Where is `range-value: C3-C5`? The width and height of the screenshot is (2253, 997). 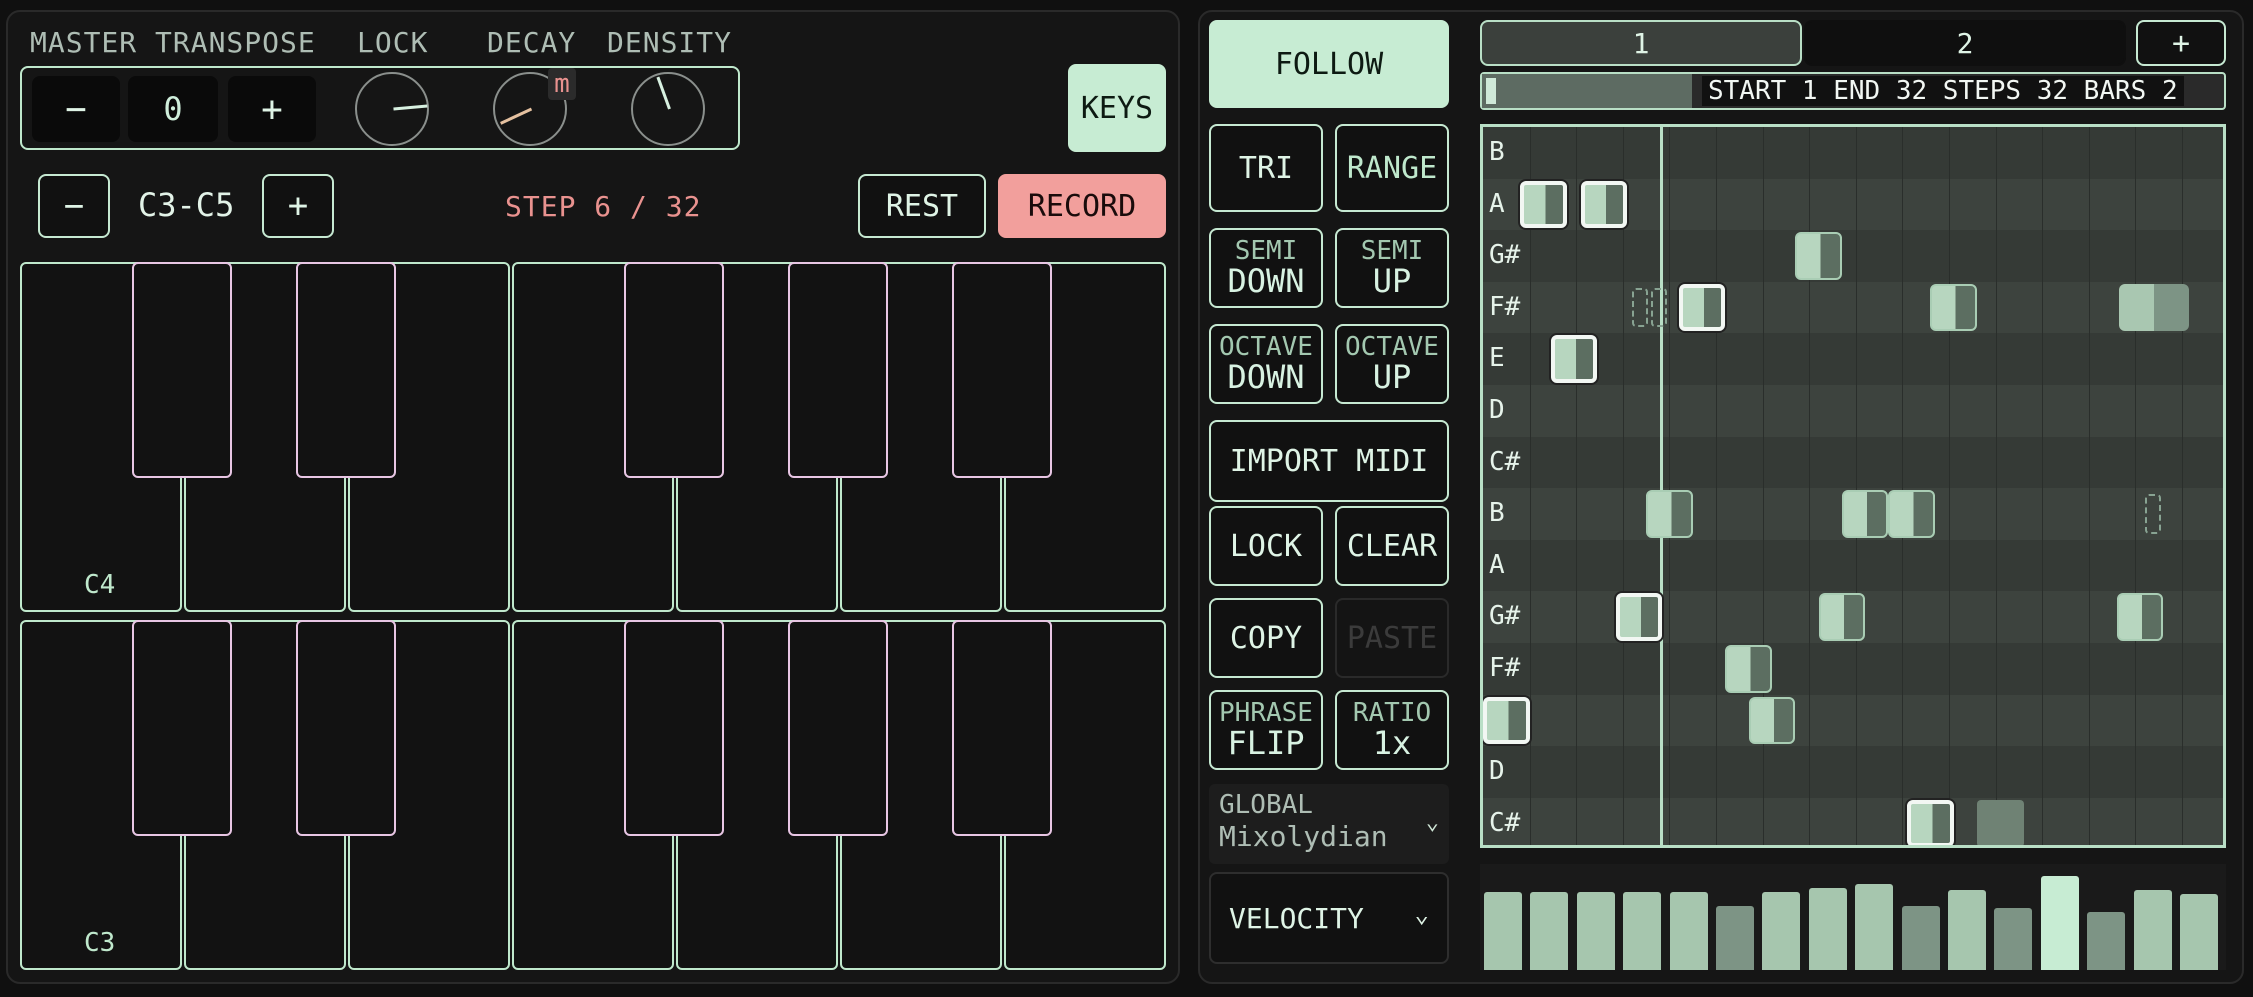 range-value: C3-C5 is located at coordinates (186, 205).